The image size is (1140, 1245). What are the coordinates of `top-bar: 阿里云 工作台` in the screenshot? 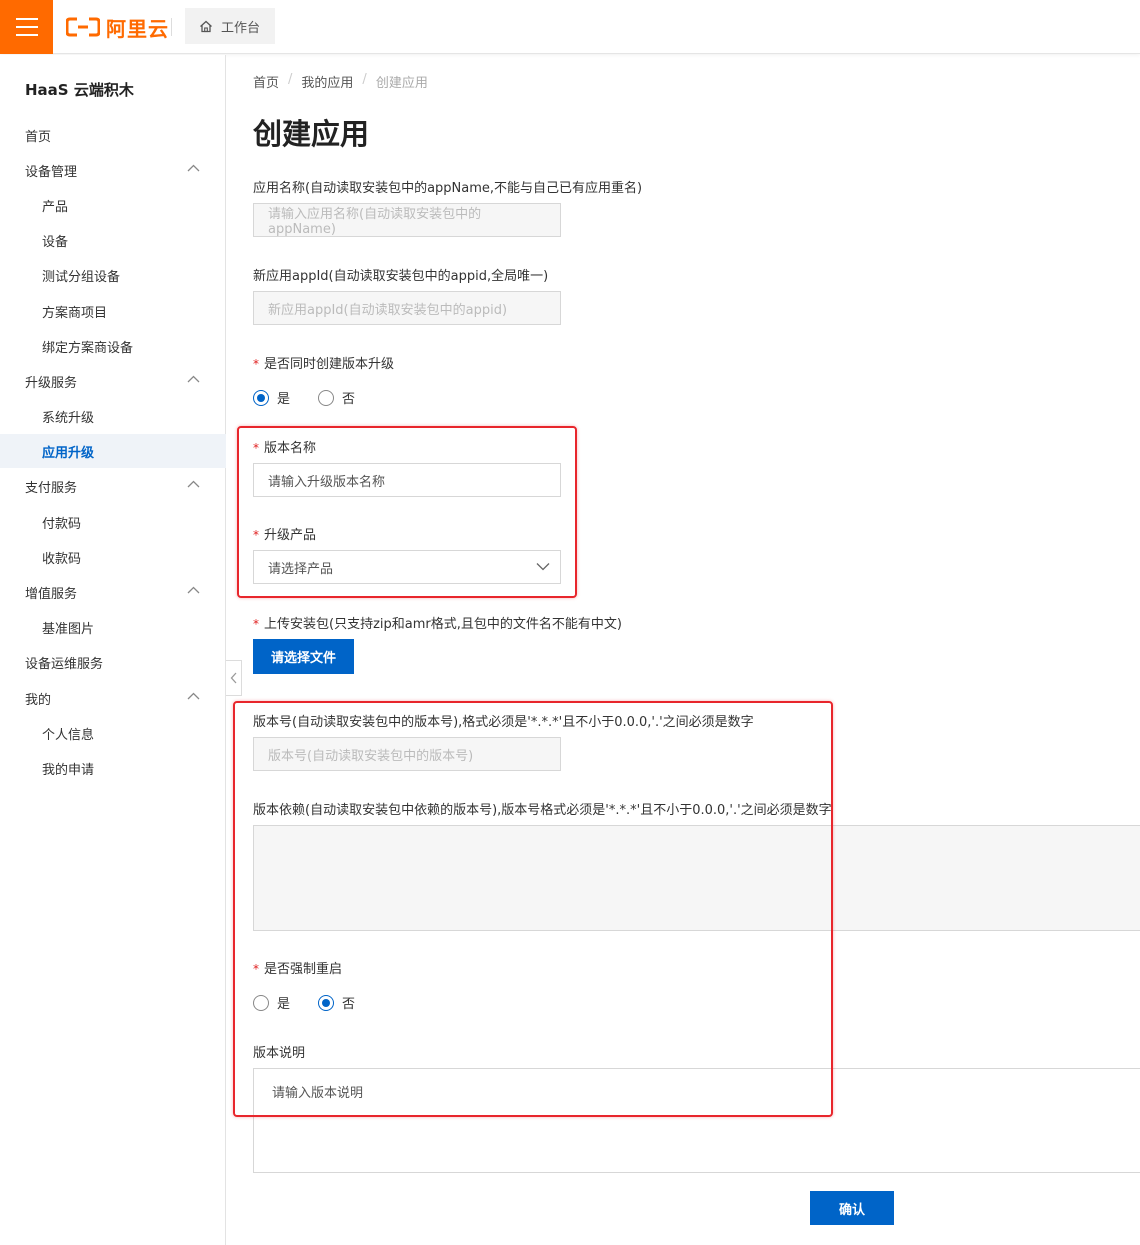 It's located at (570, 27).